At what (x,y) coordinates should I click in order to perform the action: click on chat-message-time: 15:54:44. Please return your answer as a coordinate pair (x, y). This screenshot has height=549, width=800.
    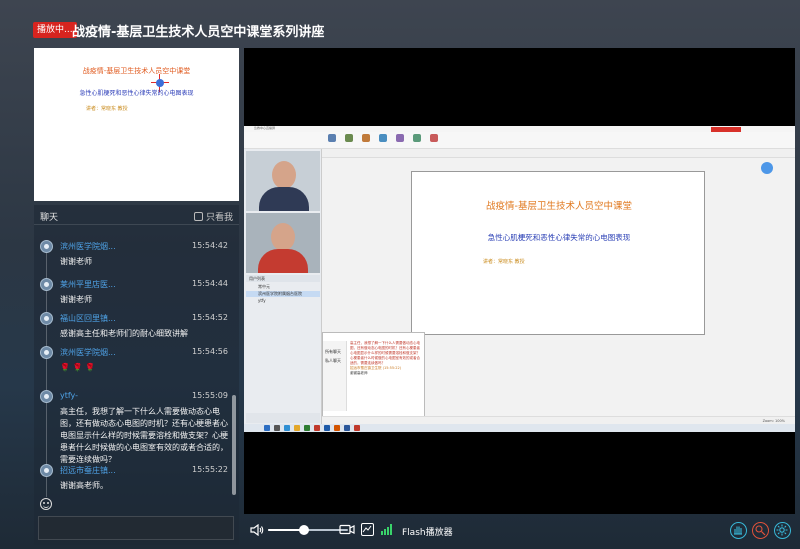
    Looking at the image, I should click on (210, 283).